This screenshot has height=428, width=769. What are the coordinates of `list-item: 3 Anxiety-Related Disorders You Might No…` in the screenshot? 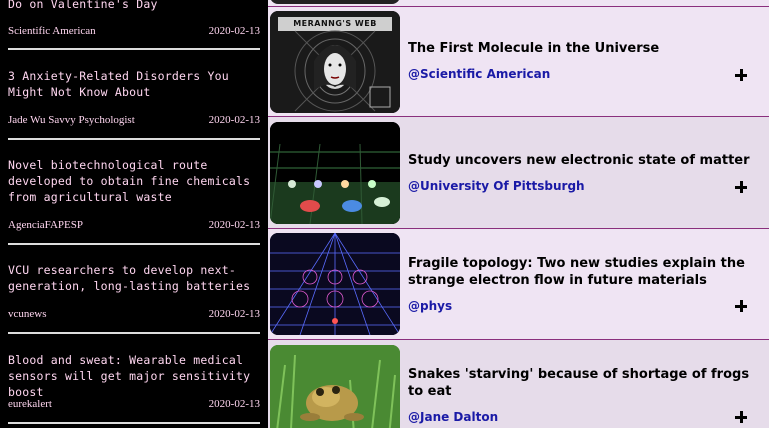 It's located at (134, 84).